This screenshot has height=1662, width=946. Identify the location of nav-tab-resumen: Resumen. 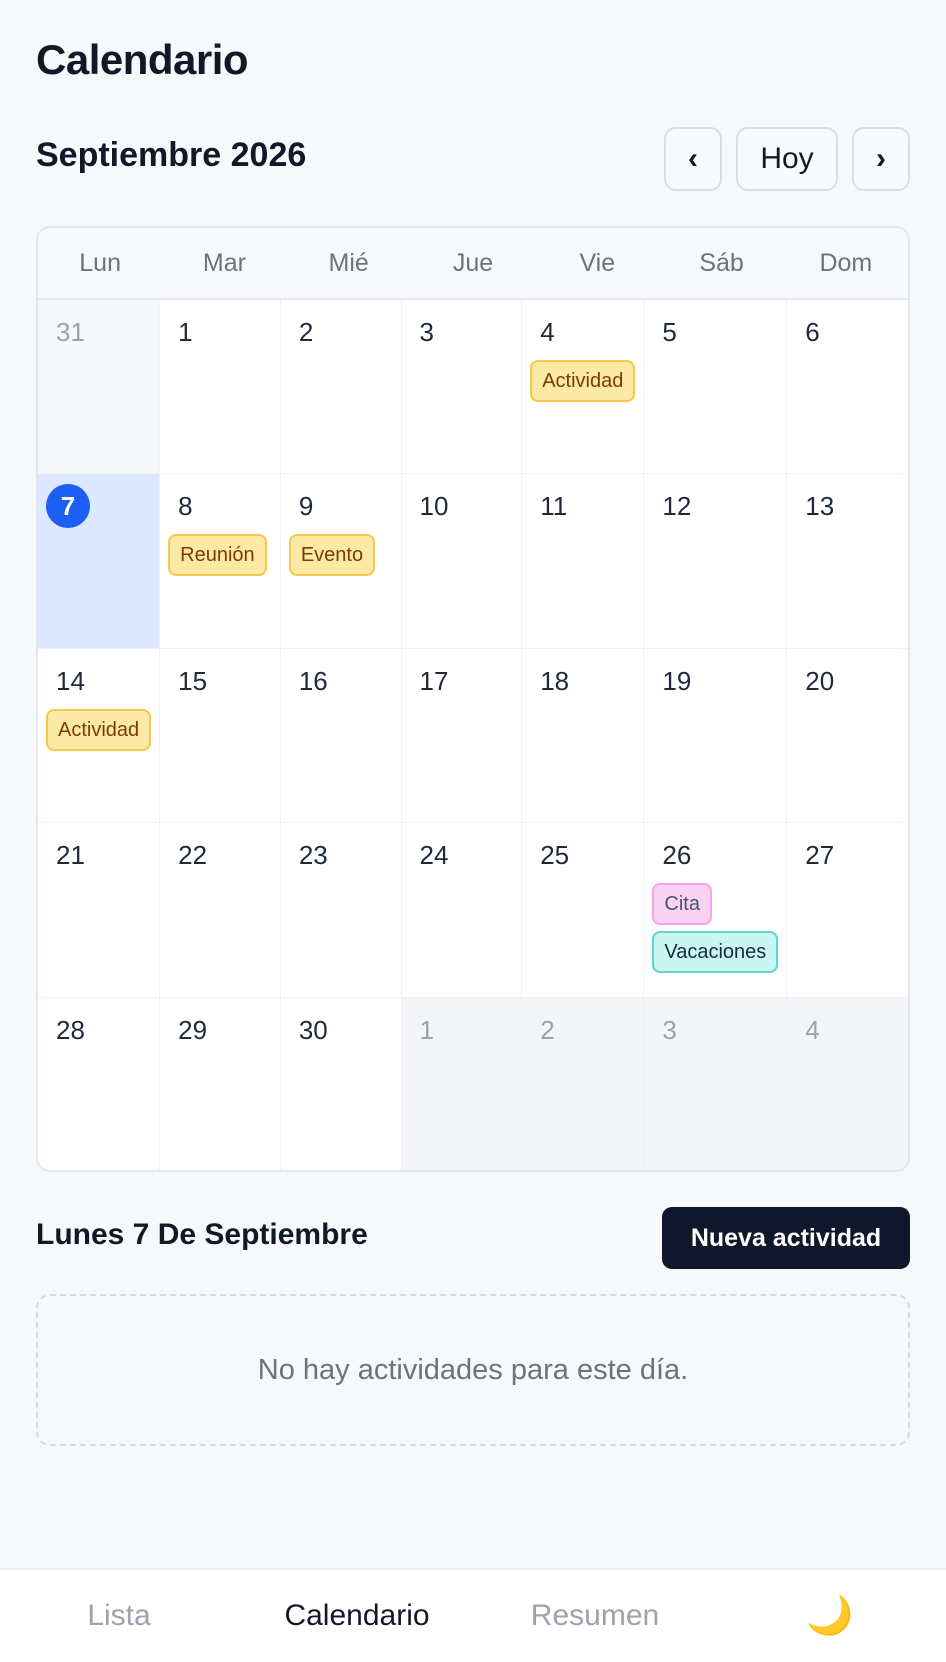
(595, 1616).